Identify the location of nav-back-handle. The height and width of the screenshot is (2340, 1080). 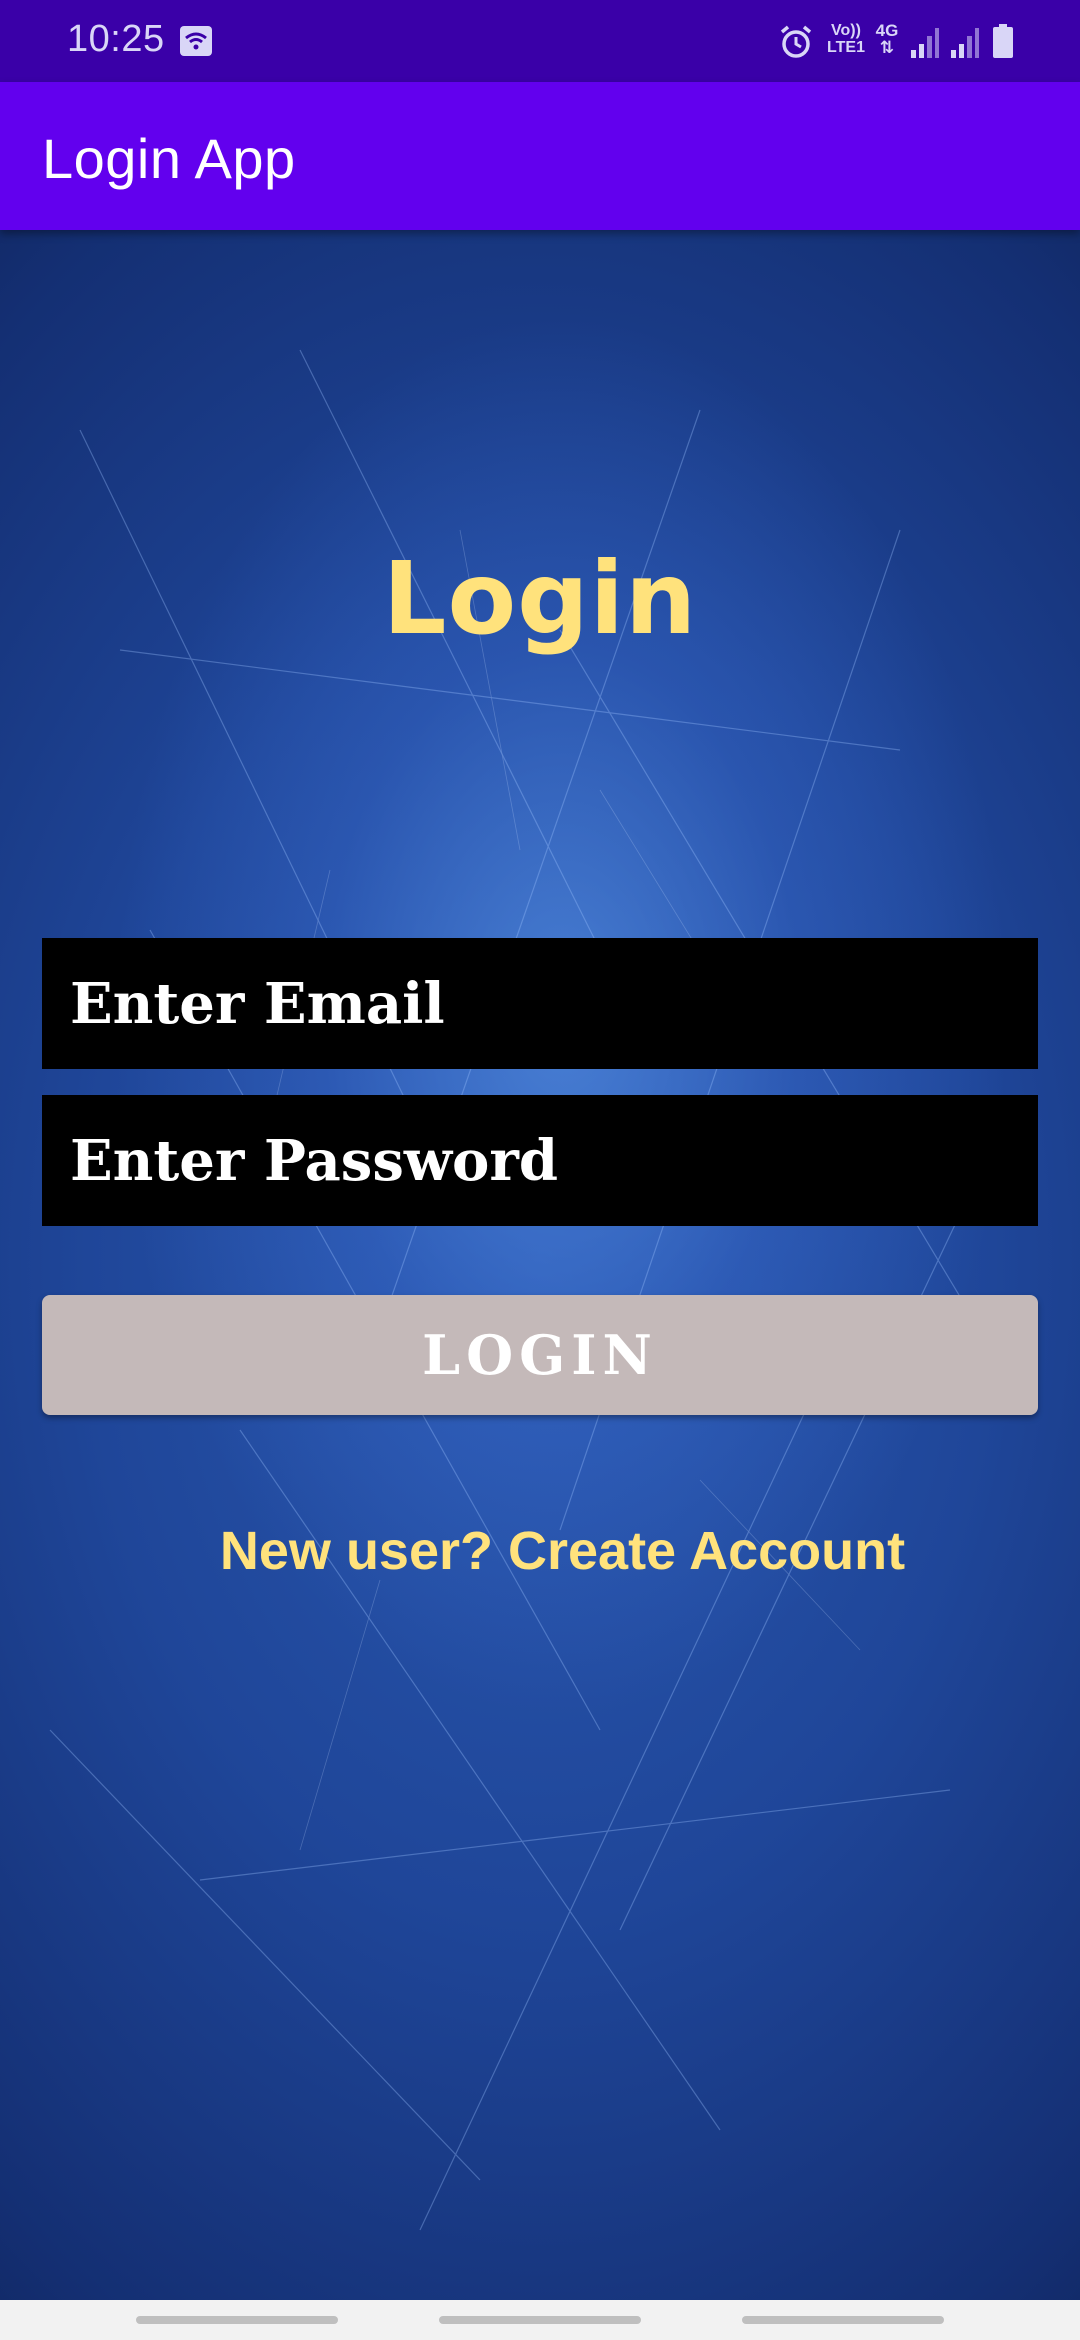
(843, 2320).